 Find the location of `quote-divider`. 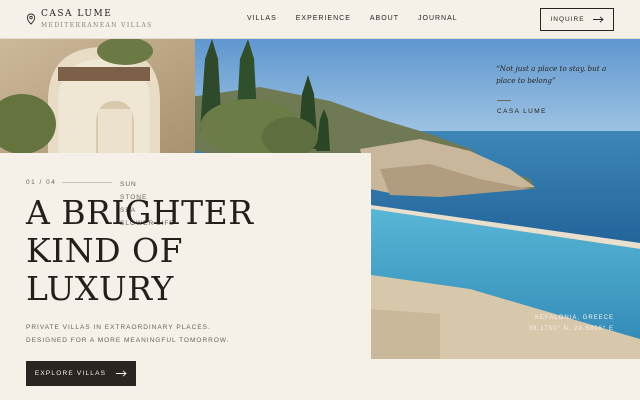

quote-divider is located at coordinates (504, 100).